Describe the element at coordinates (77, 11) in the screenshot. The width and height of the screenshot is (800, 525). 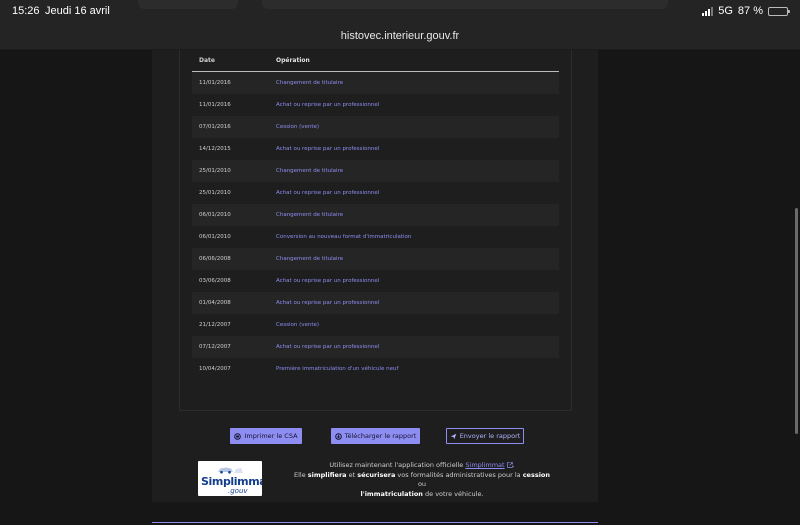
I see `status-date: Jeudi 16 avril` at that location.